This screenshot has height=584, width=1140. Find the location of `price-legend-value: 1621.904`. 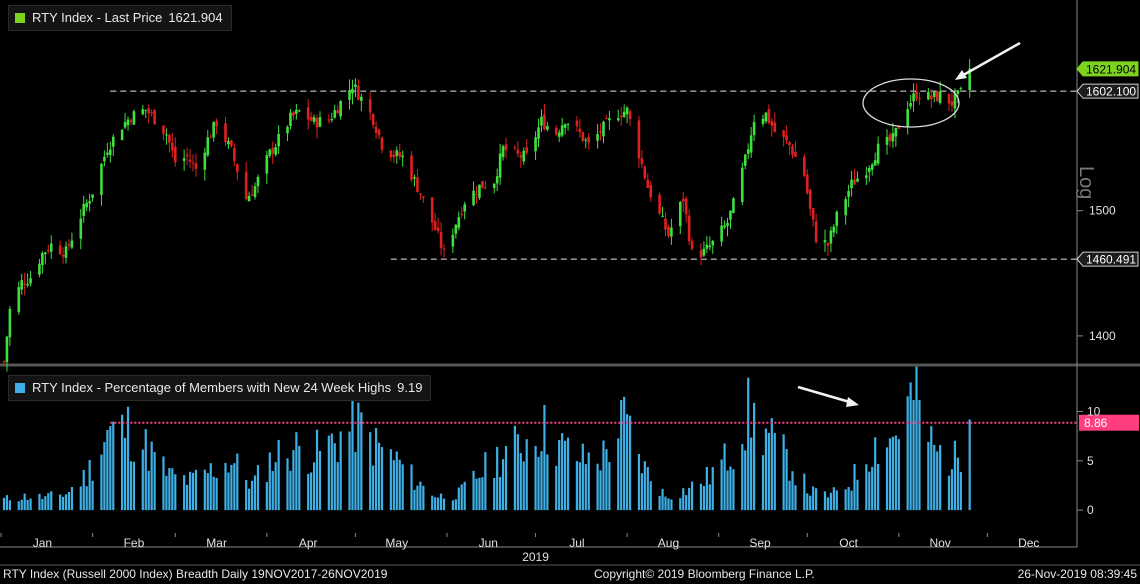

price-legend-value: 1621.904 is located at coordinates (195, 17).